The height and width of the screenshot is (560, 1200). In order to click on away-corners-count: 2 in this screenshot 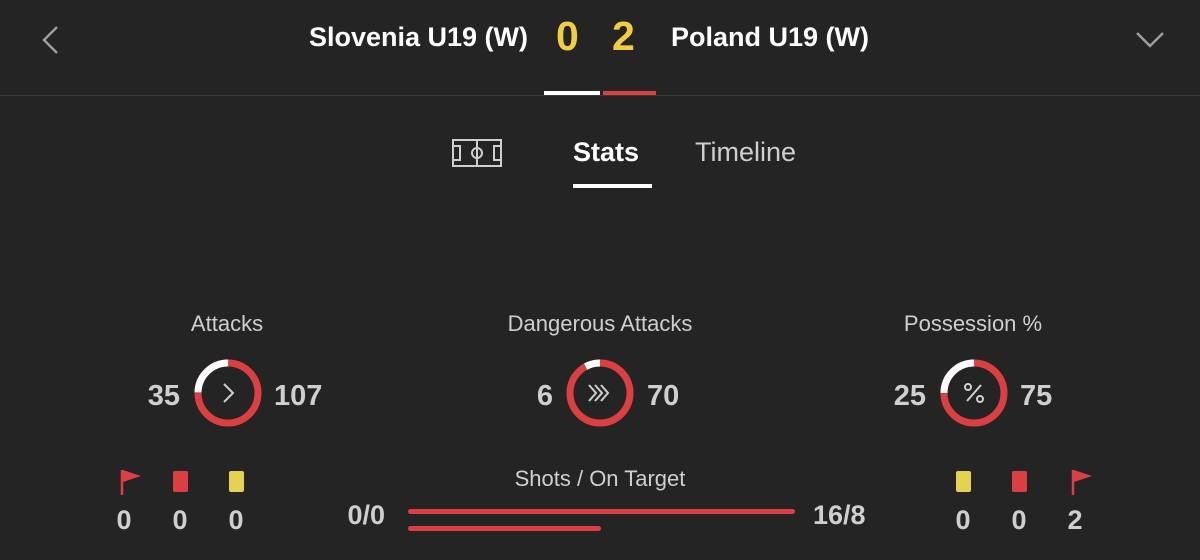, I will do `click(1075, 520)`.